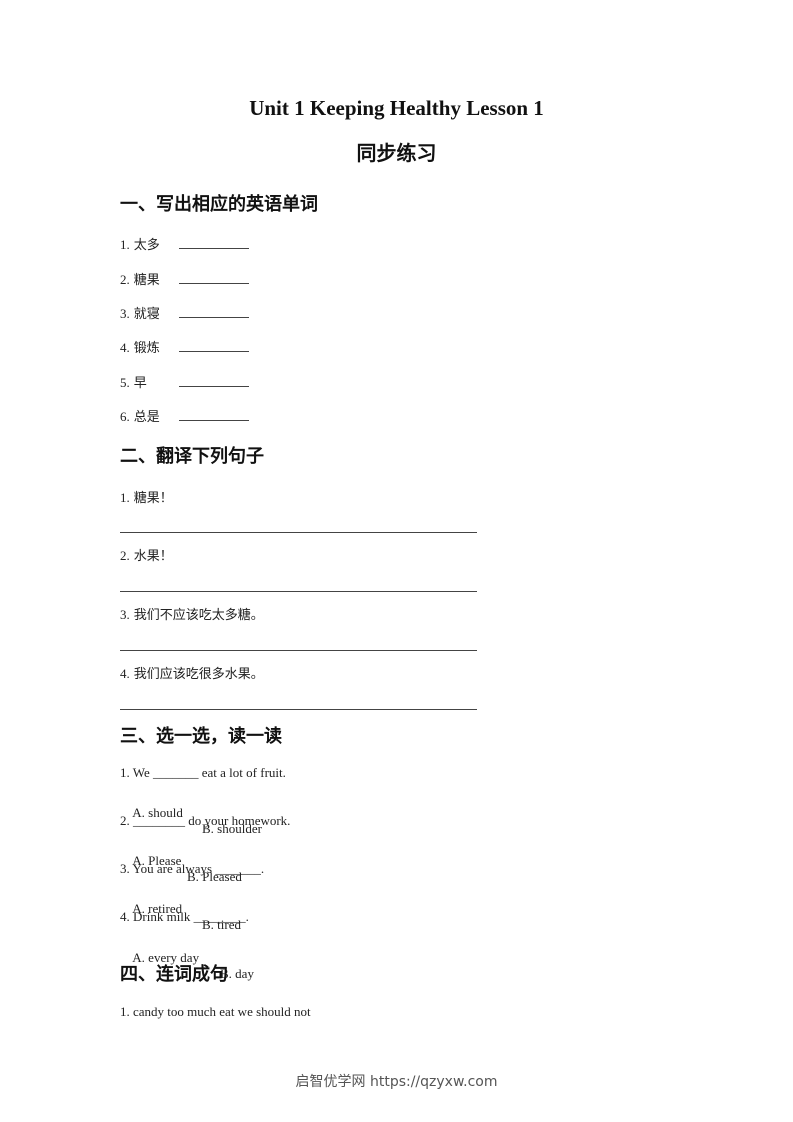 The width and height of the screenshot is (793, 1122). I want to click on translate-item: 2. 水果！, so click(146, 554).